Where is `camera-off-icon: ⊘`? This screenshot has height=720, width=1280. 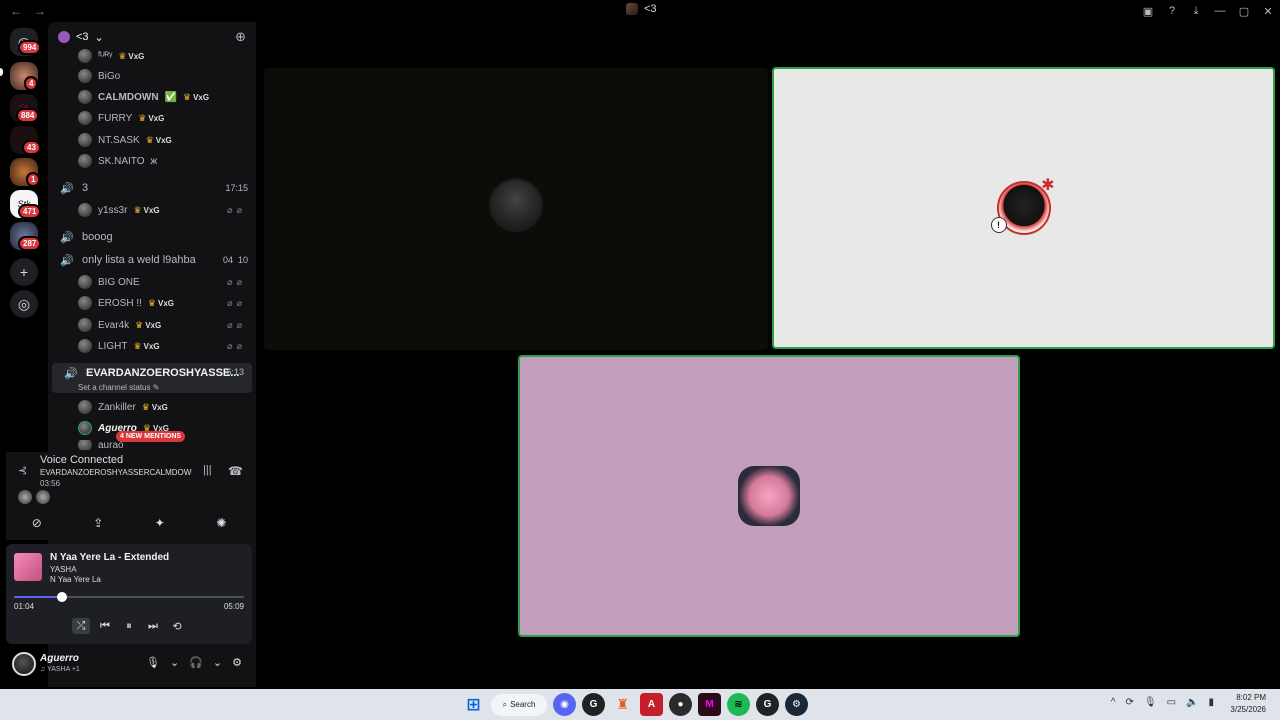
camera-off-icon: ⊘ is located at coordinates (37, 523).